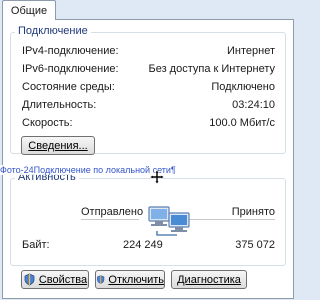 Image resolution: width=320 pixels, height=300 pixels. Describe the element at coordinates (68, 87) in the screenshot. I see `media-state-label: Состояние среды:` at that location.